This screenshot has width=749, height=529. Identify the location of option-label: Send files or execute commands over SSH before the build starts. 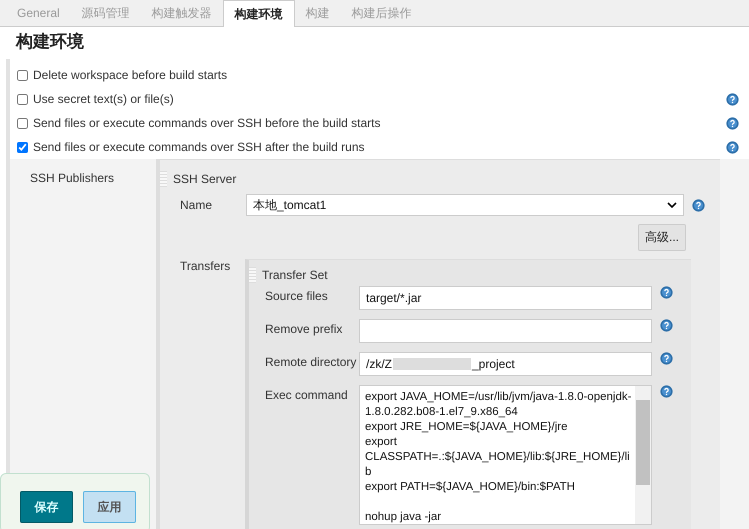
(207, 123).